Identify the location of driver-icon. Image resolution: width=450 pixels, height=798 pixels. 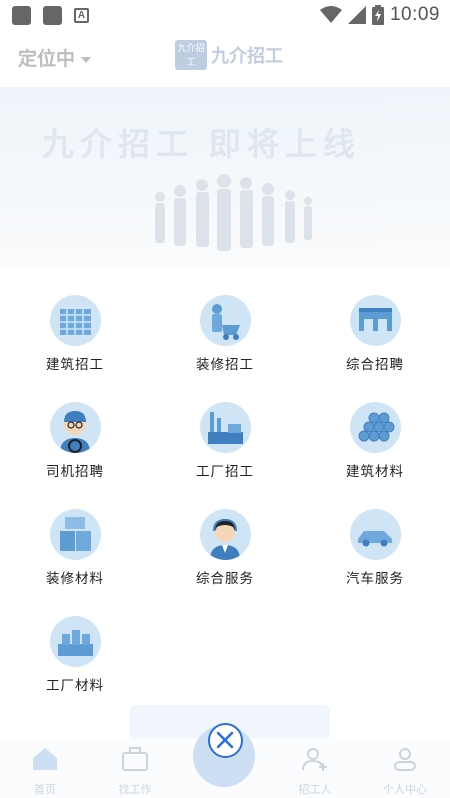
(75, 432).